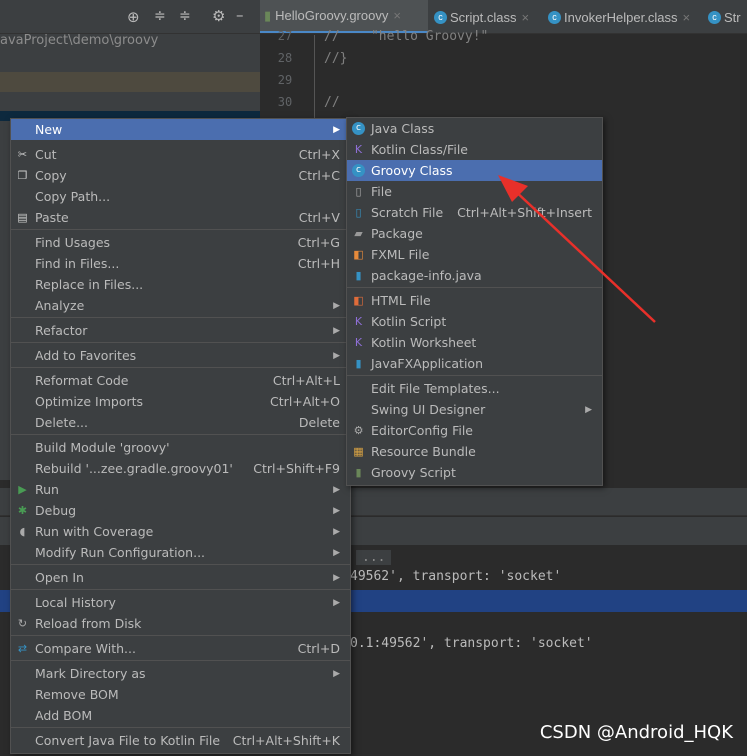 This screenshot has height=756, width=747. What do you see at coordinates (22, 510) in the screenshot?
I see `debug-icon: ✱` at bounding box center [22, 510].